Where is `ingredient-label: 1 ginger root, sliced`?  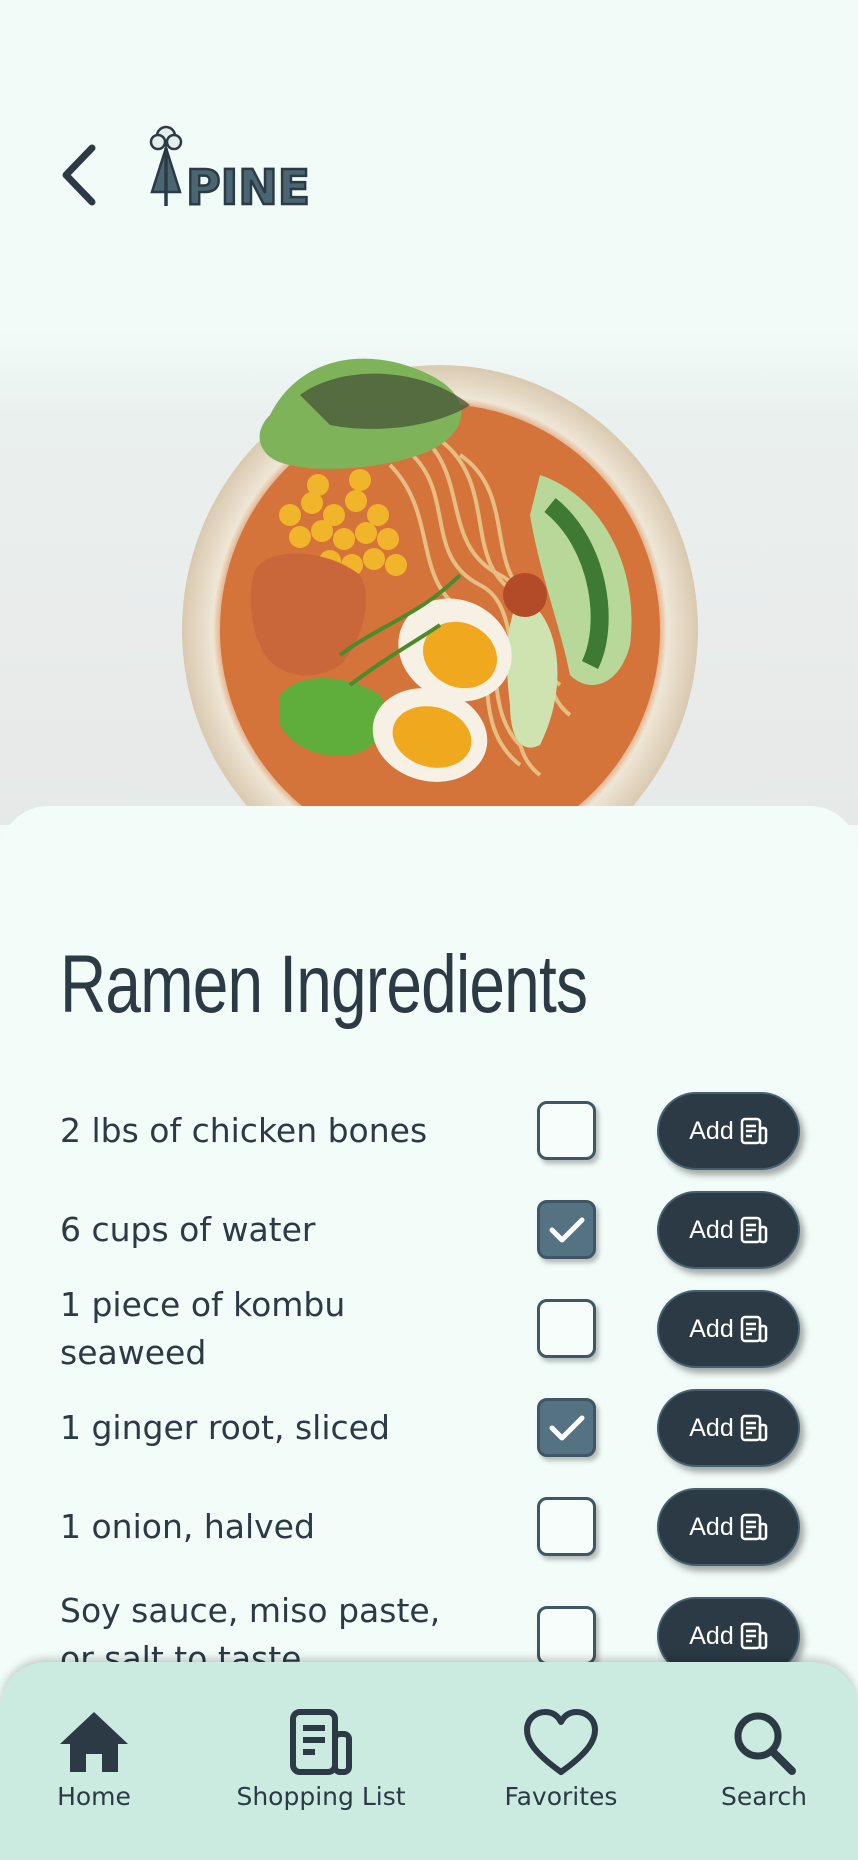 ingredient-label: 1 ginger root, sliced is located at coordinates (225, 1427).